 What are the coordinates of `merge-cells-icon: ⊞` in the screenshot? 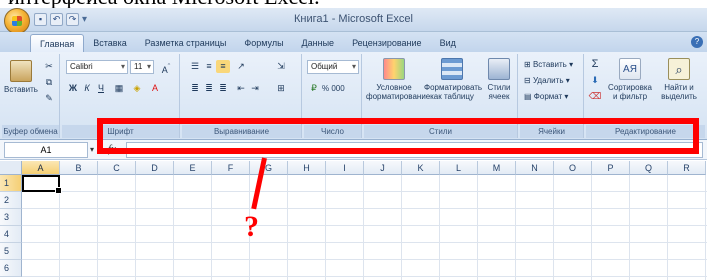 It's located at (281, 88).